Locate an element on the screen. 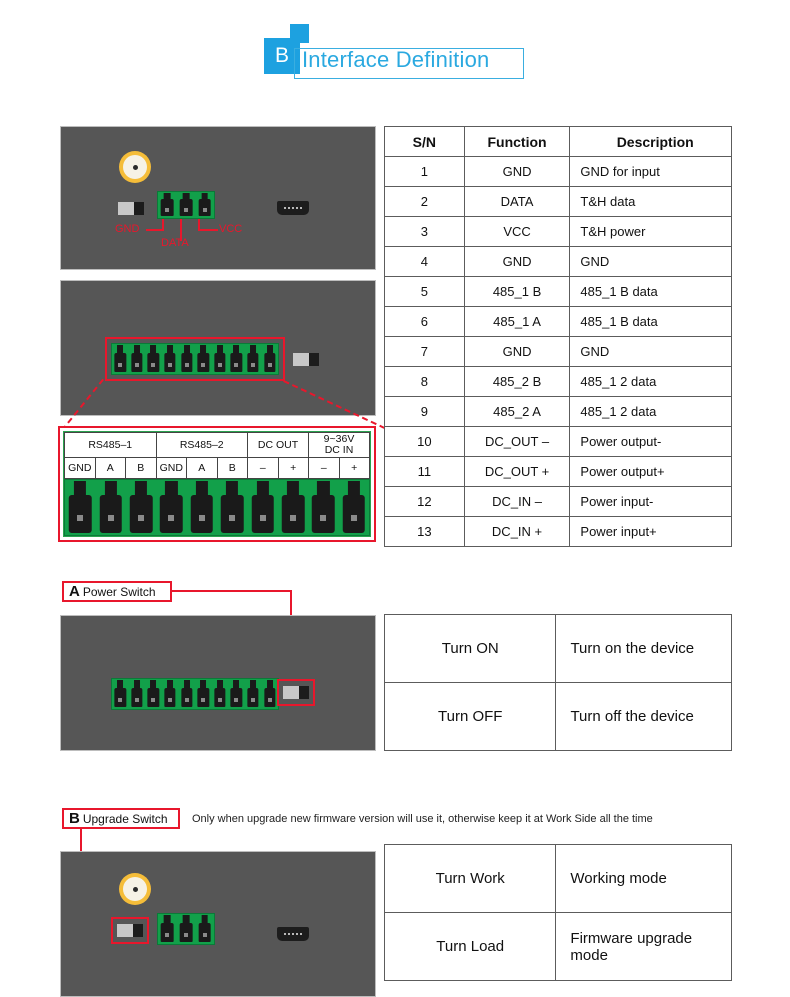  badge-upgrade-switch: B Upgrade Switch is located at coordinates (121, 818).